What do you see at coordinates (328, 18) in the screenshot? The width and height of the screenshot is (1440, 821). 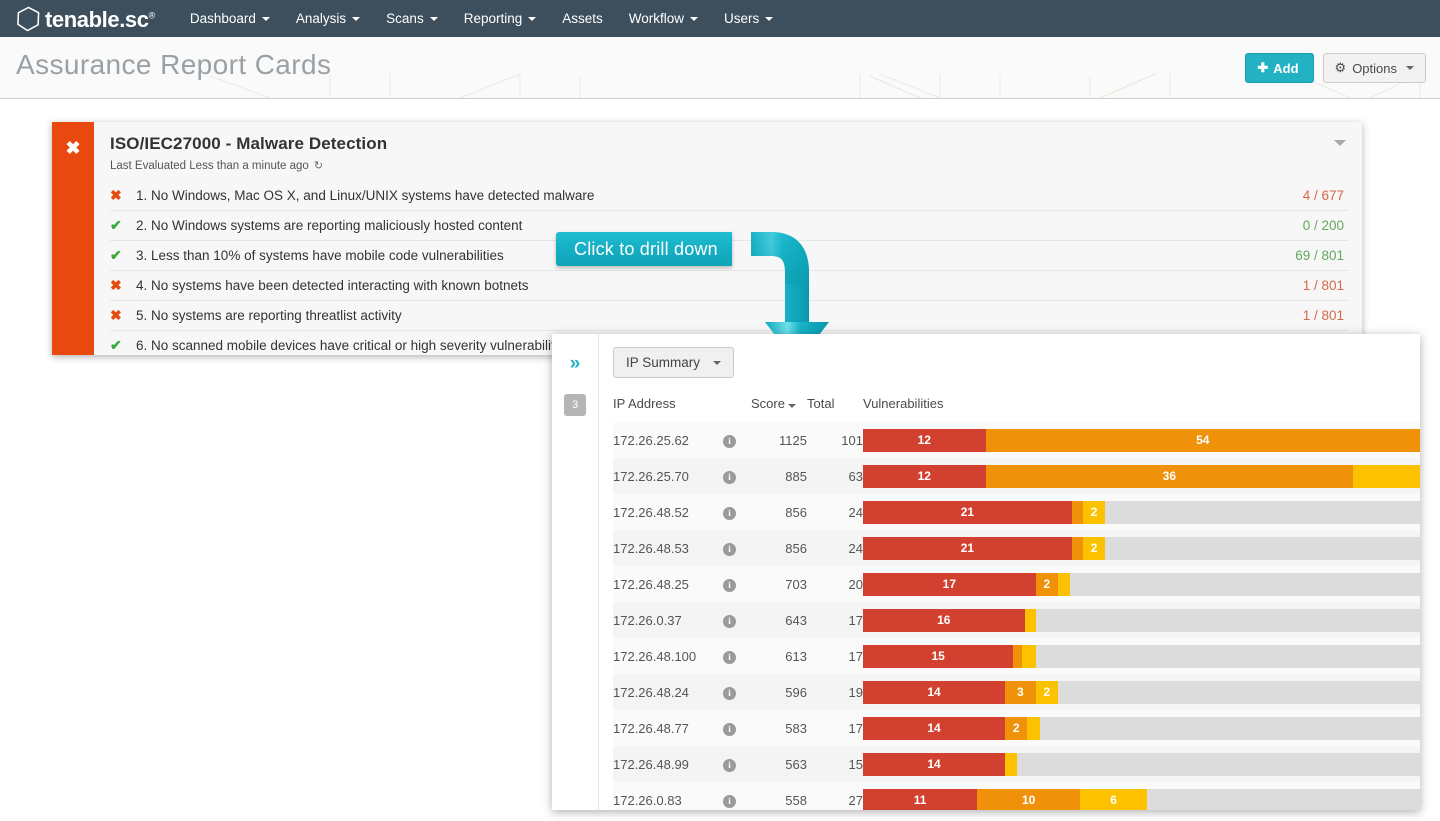 I see `nav-item-analysis: Analysis` at bounding box center [328, 18].